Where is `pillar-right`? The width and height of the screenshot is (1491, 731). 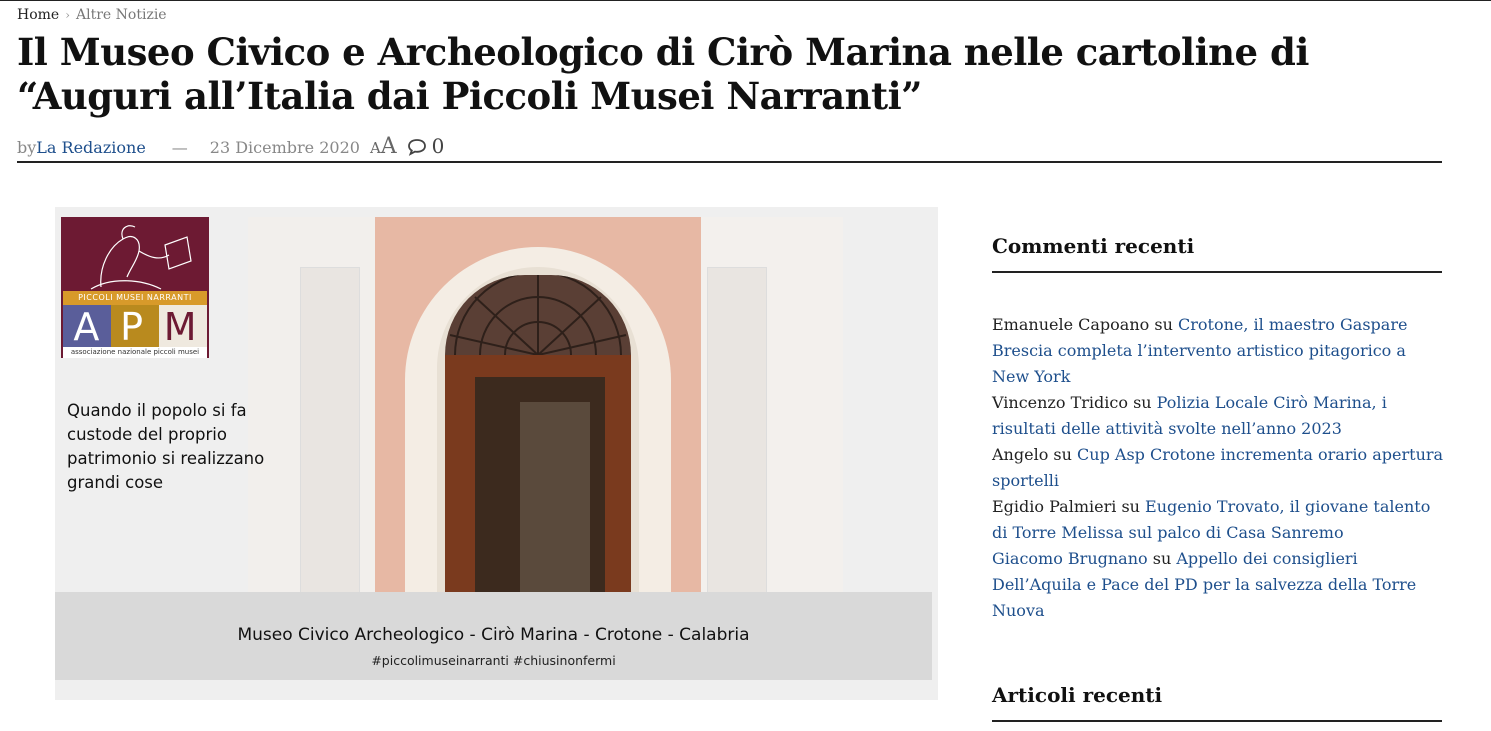
pillar-right is located at coordinates (737, 437).